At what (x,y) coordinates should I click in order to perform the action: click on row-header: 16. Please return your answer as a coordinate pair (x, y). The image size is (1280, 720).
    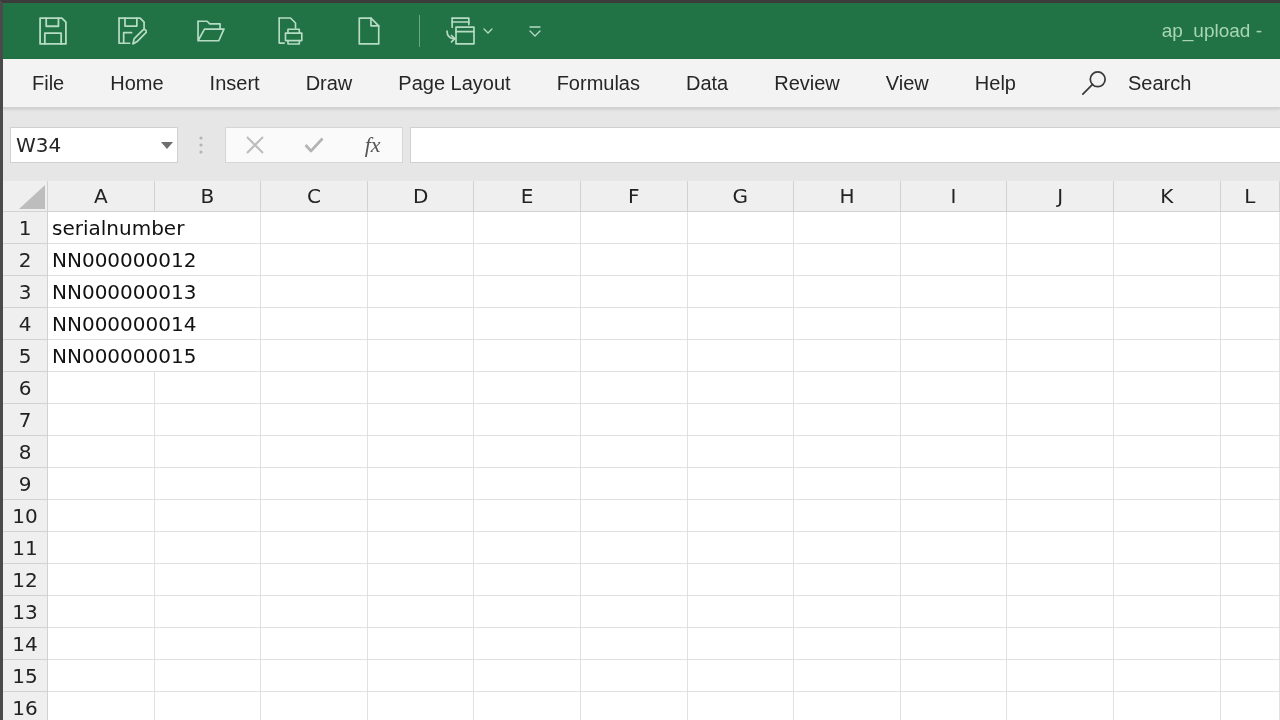
    Looking at the image, I should click on (25, 706).